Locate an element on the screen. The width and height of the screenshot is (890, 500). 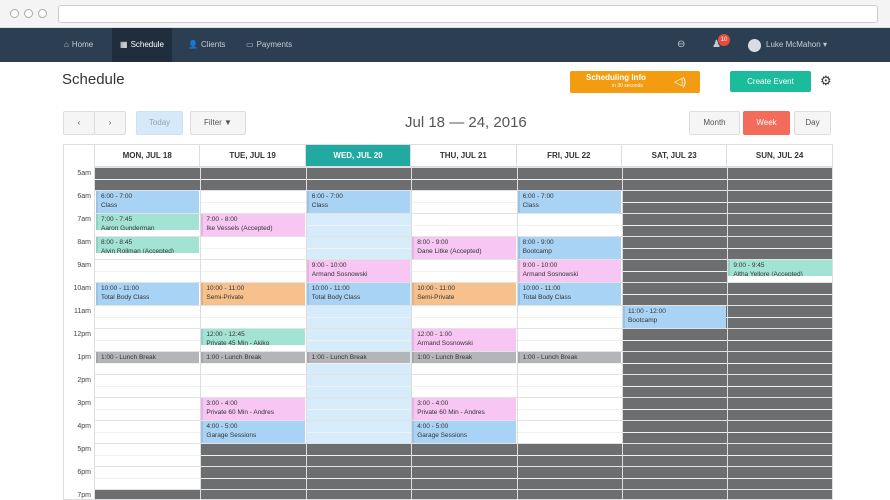
user-menu: Luke McMahon ▾ is located at coordinates (796, 45).